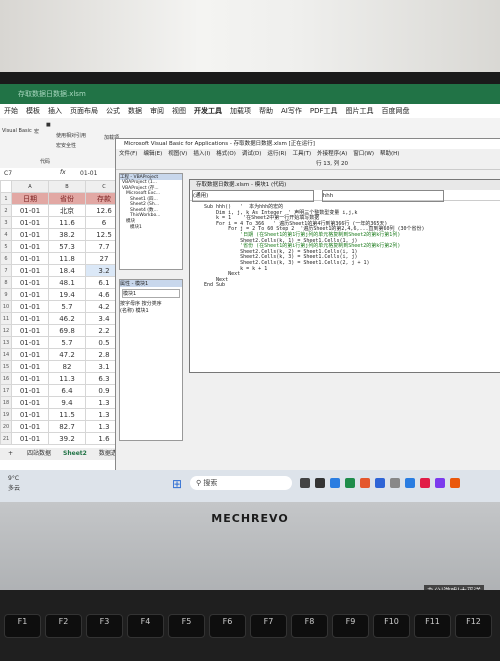 This screenshot has height=661, width=500. Describe the element at coordinates (6, 402) in the screenshot. I see `row-number: 18` at that location.